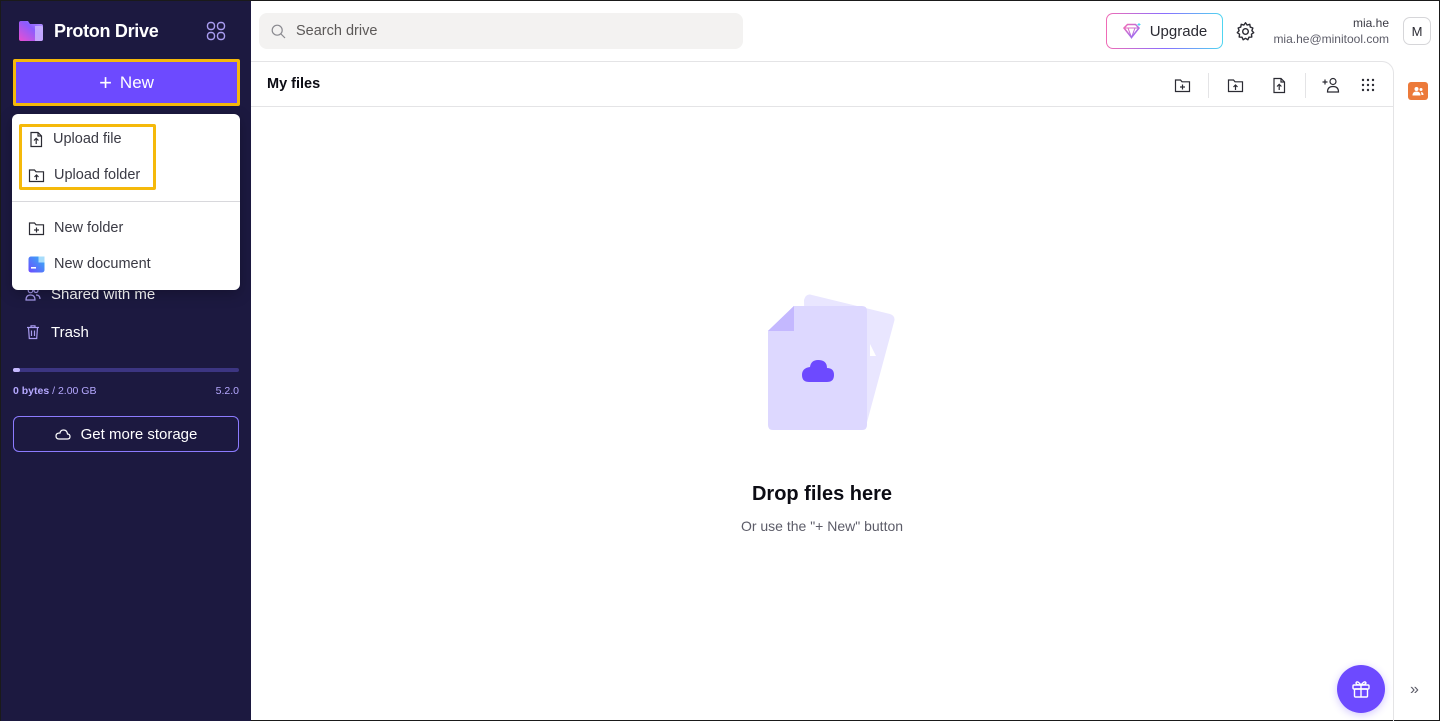 The height and width of the screenshot is (721, 1440). I want to click on apps-grid-icon, so click(216, 31).